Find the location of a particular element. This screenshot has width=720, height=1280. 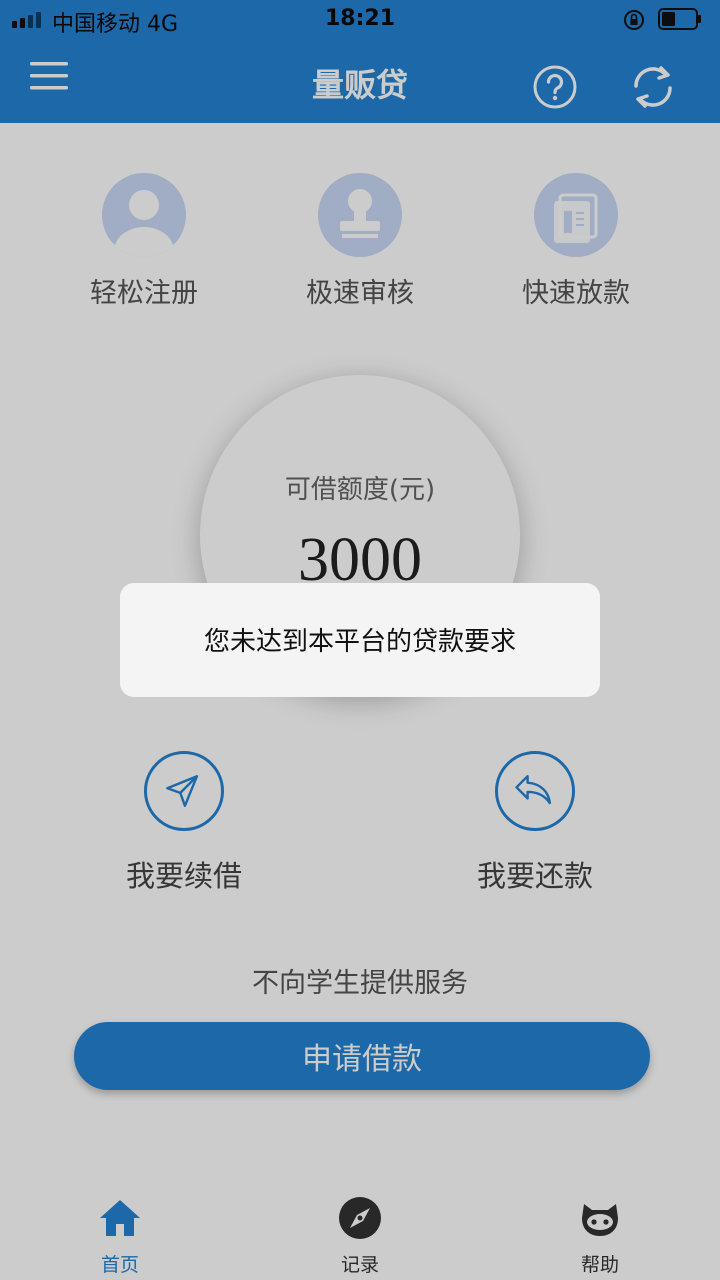

toast-dialog: 您未达到本平台的贷款要求 is located at coordinates (360, 640).